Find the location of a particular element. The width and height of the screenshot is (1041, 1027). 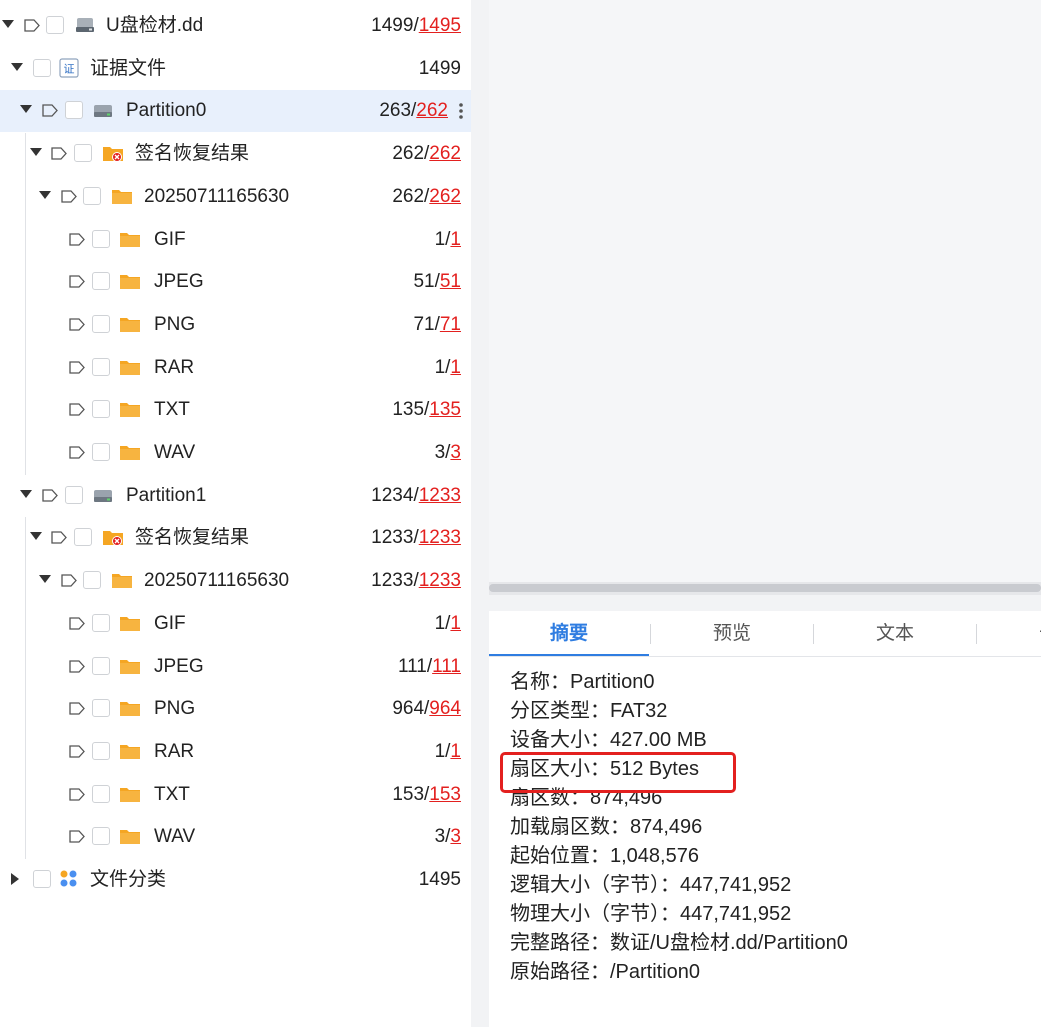

tab-hex: 十六 is located at coordinates (1009, 633).